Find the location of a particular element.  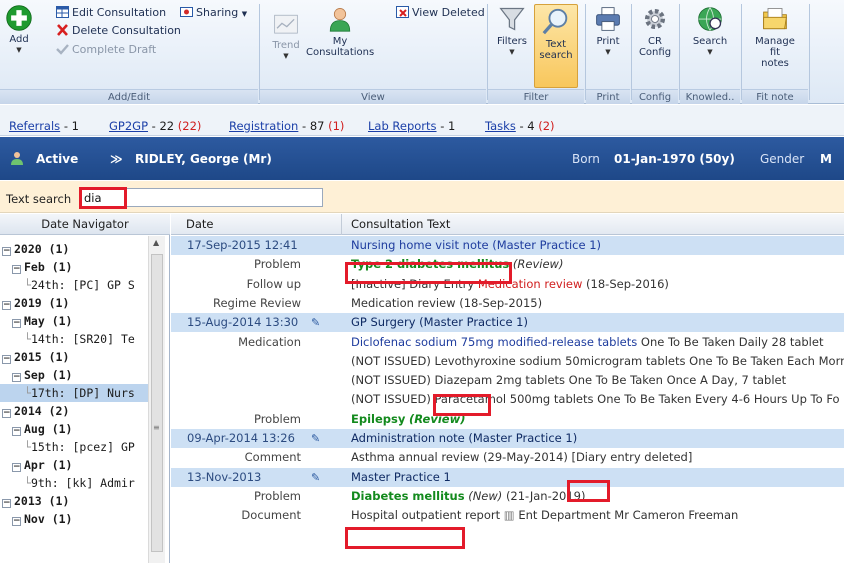

date-tree-label: 17th: [DP] Nurs is located at coordinates (82, 393).